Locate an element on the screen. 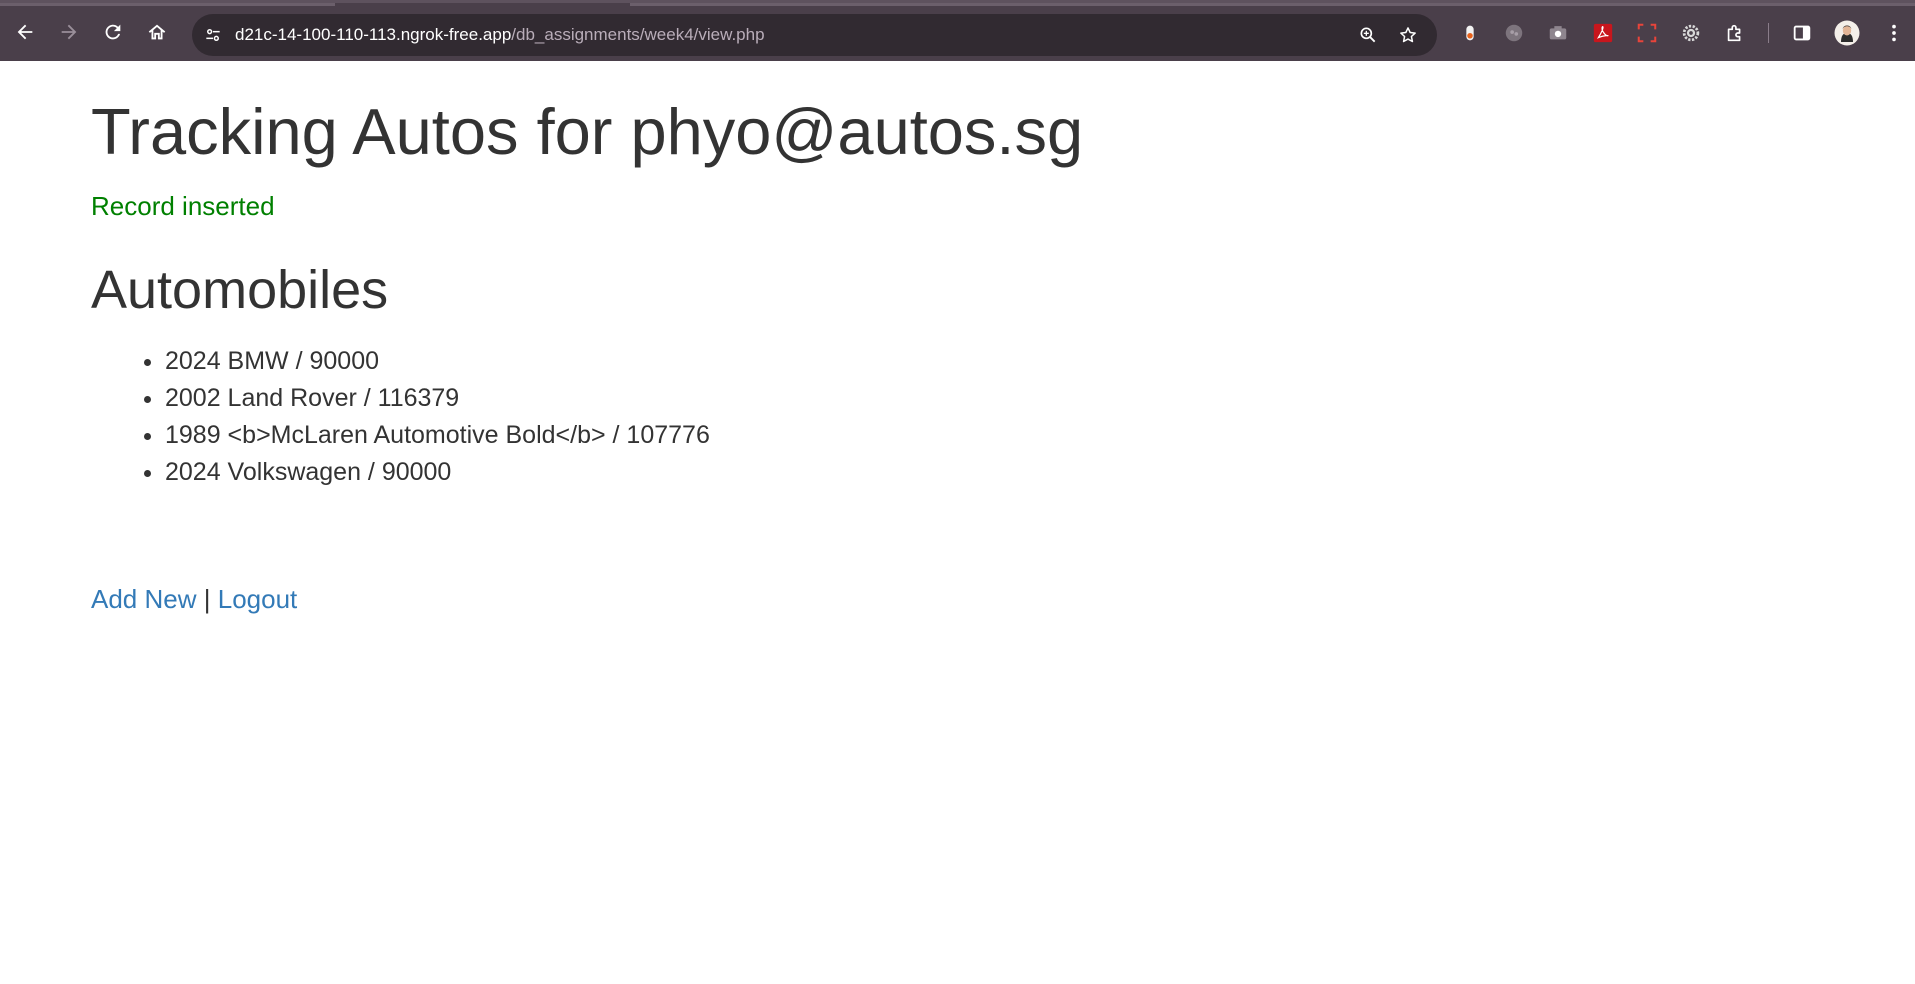  menu-icon is located at coordinates (1894, 33).